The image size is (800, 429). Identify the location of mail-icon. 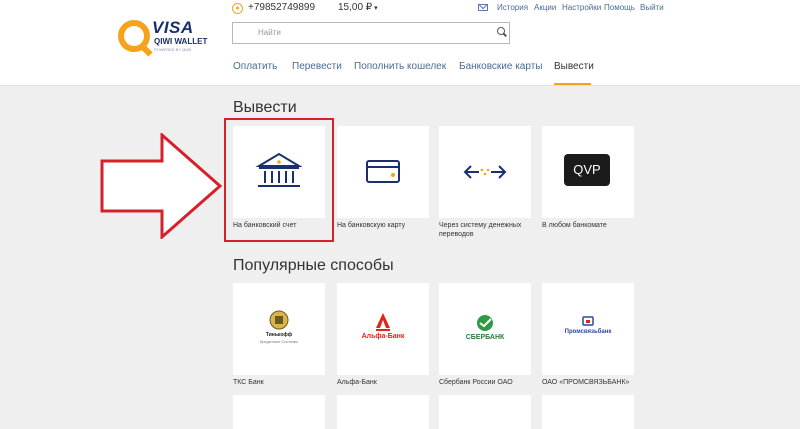
(483, 7).